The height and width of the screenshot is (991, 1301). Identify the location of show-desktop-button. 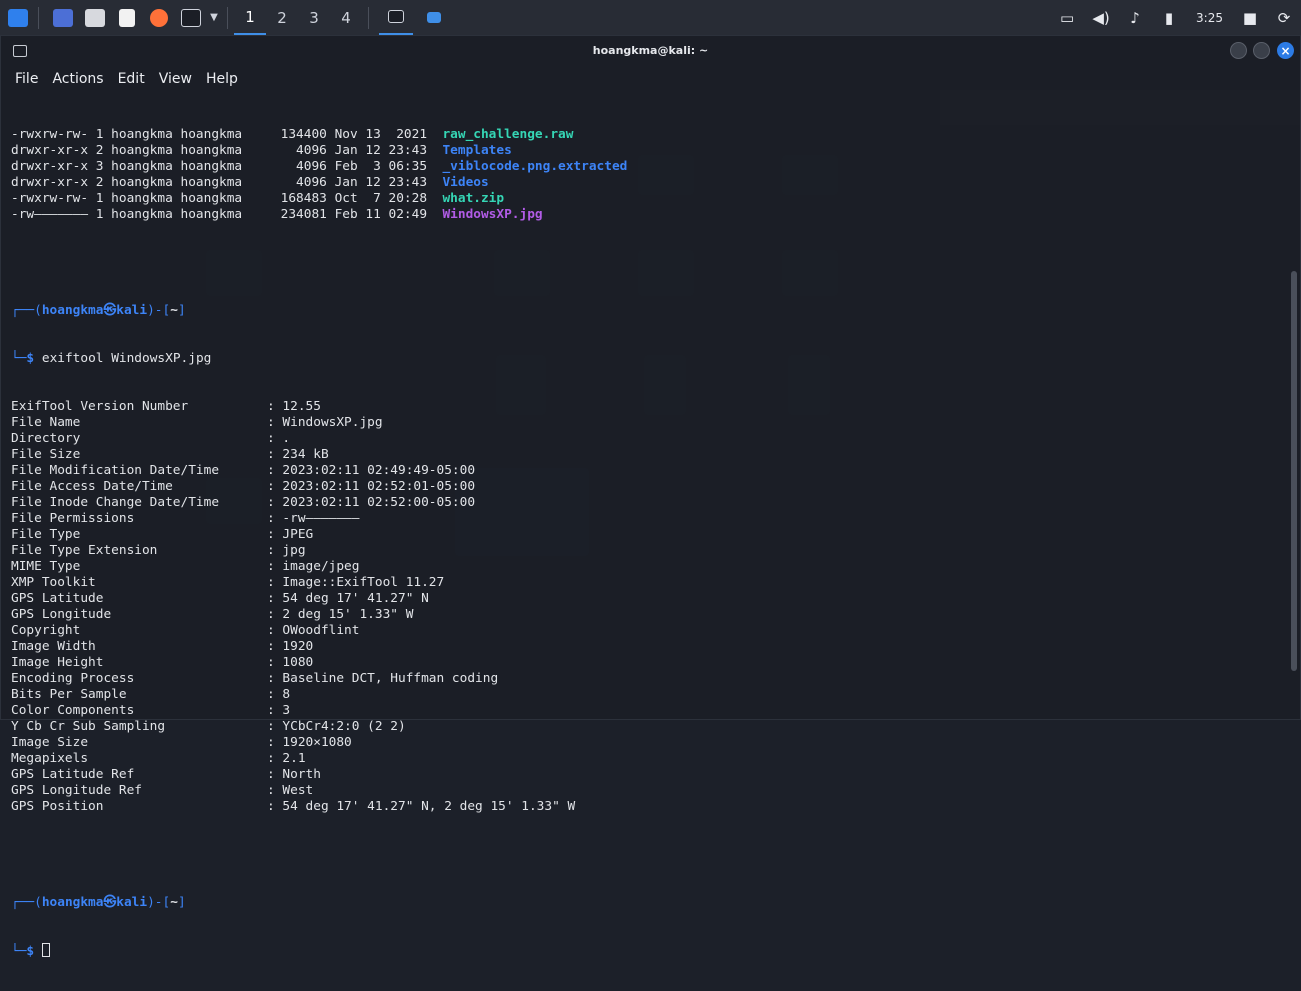
(63, 17).